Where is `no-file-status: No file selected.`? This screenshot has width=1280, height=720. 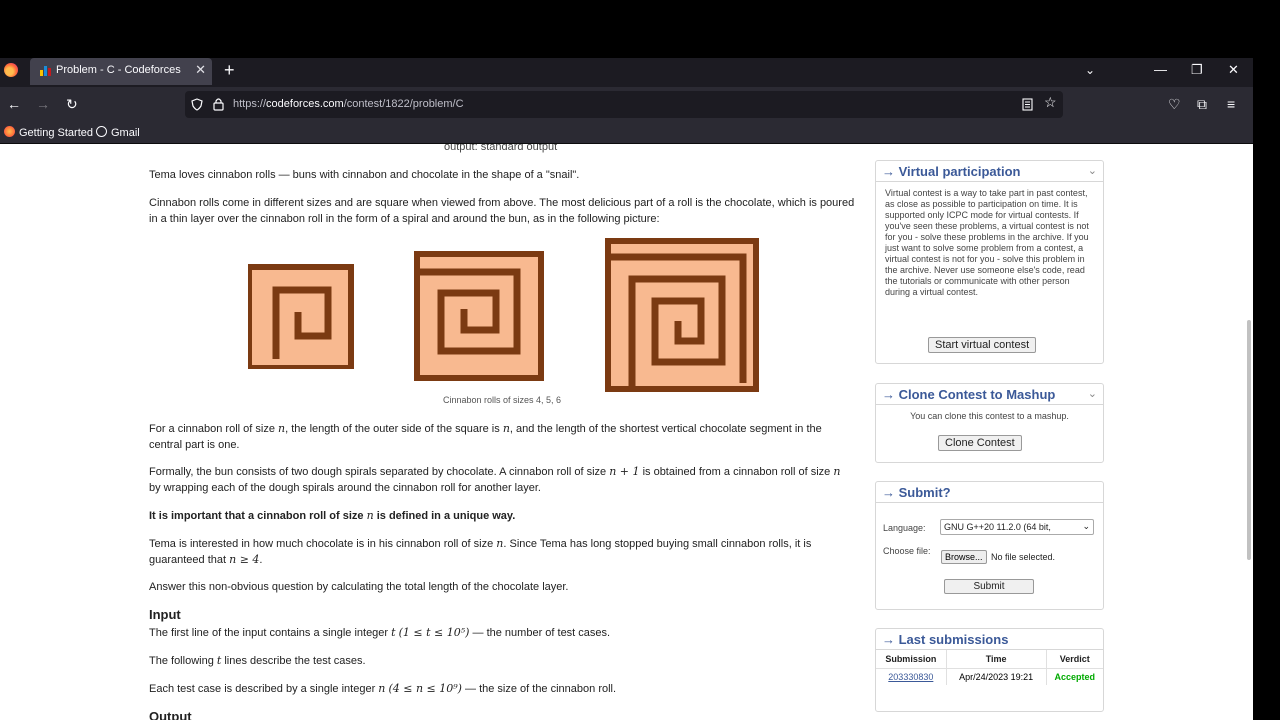 no-file-status: No file selected. is located at coordinates (1023, 557).